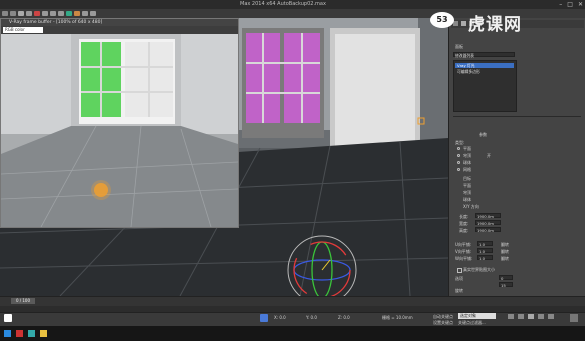  What do you see at coordinates (442, 20) in the screenshot?
I see `timer-badge: 53` at bounding box center [442, 20].